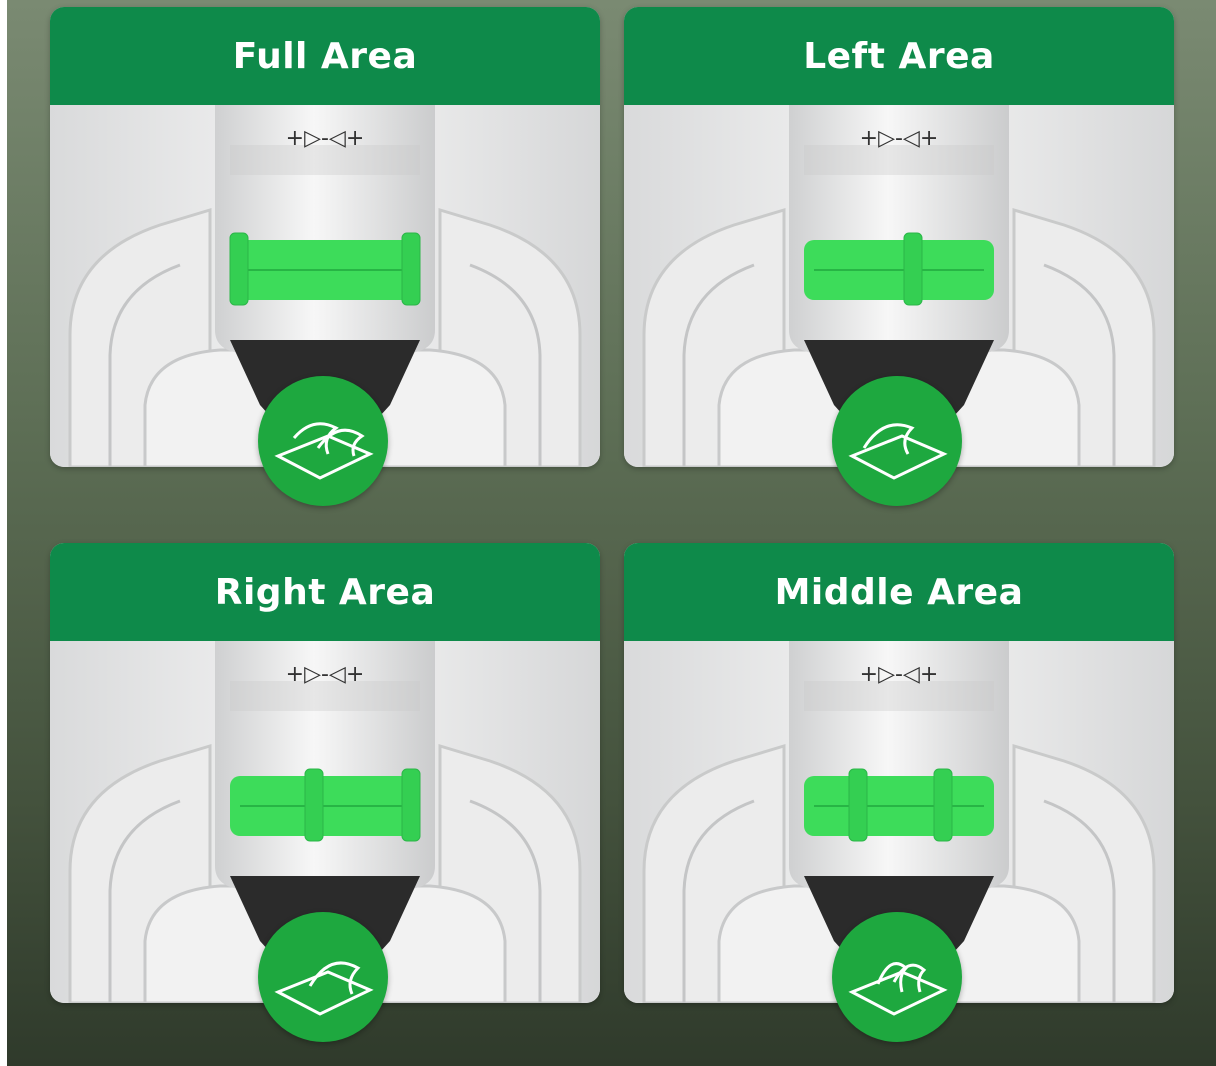 This screenshot has width=1216, height=1066. I want to click on card-header: Right Area, so click(325, 592).